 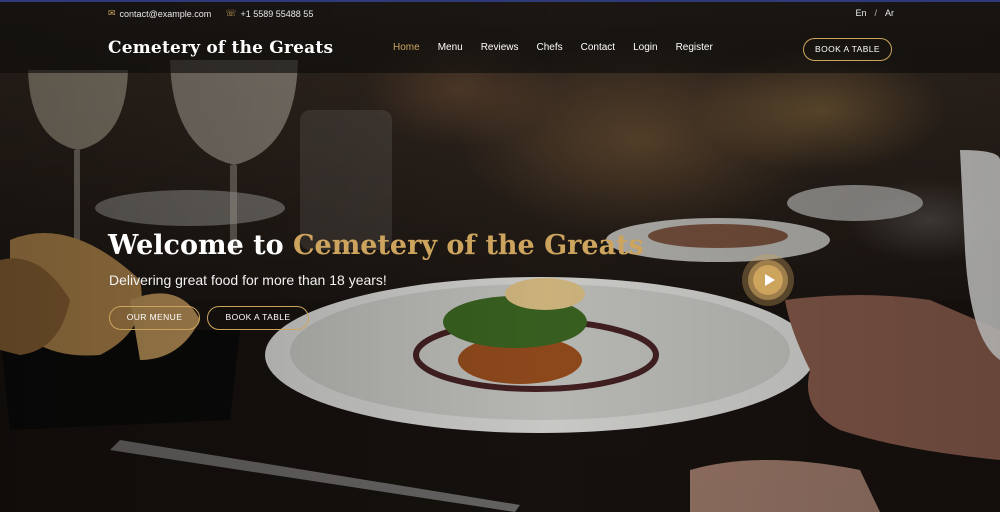 I want to click on lang-en: En, so click(x=860, y=13).